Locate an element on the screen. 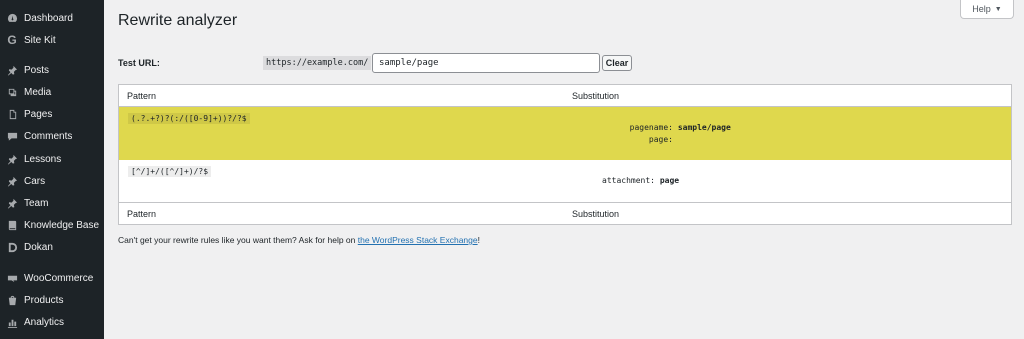  pattern-column-header: Pattern is located at coordinates (142, 96).